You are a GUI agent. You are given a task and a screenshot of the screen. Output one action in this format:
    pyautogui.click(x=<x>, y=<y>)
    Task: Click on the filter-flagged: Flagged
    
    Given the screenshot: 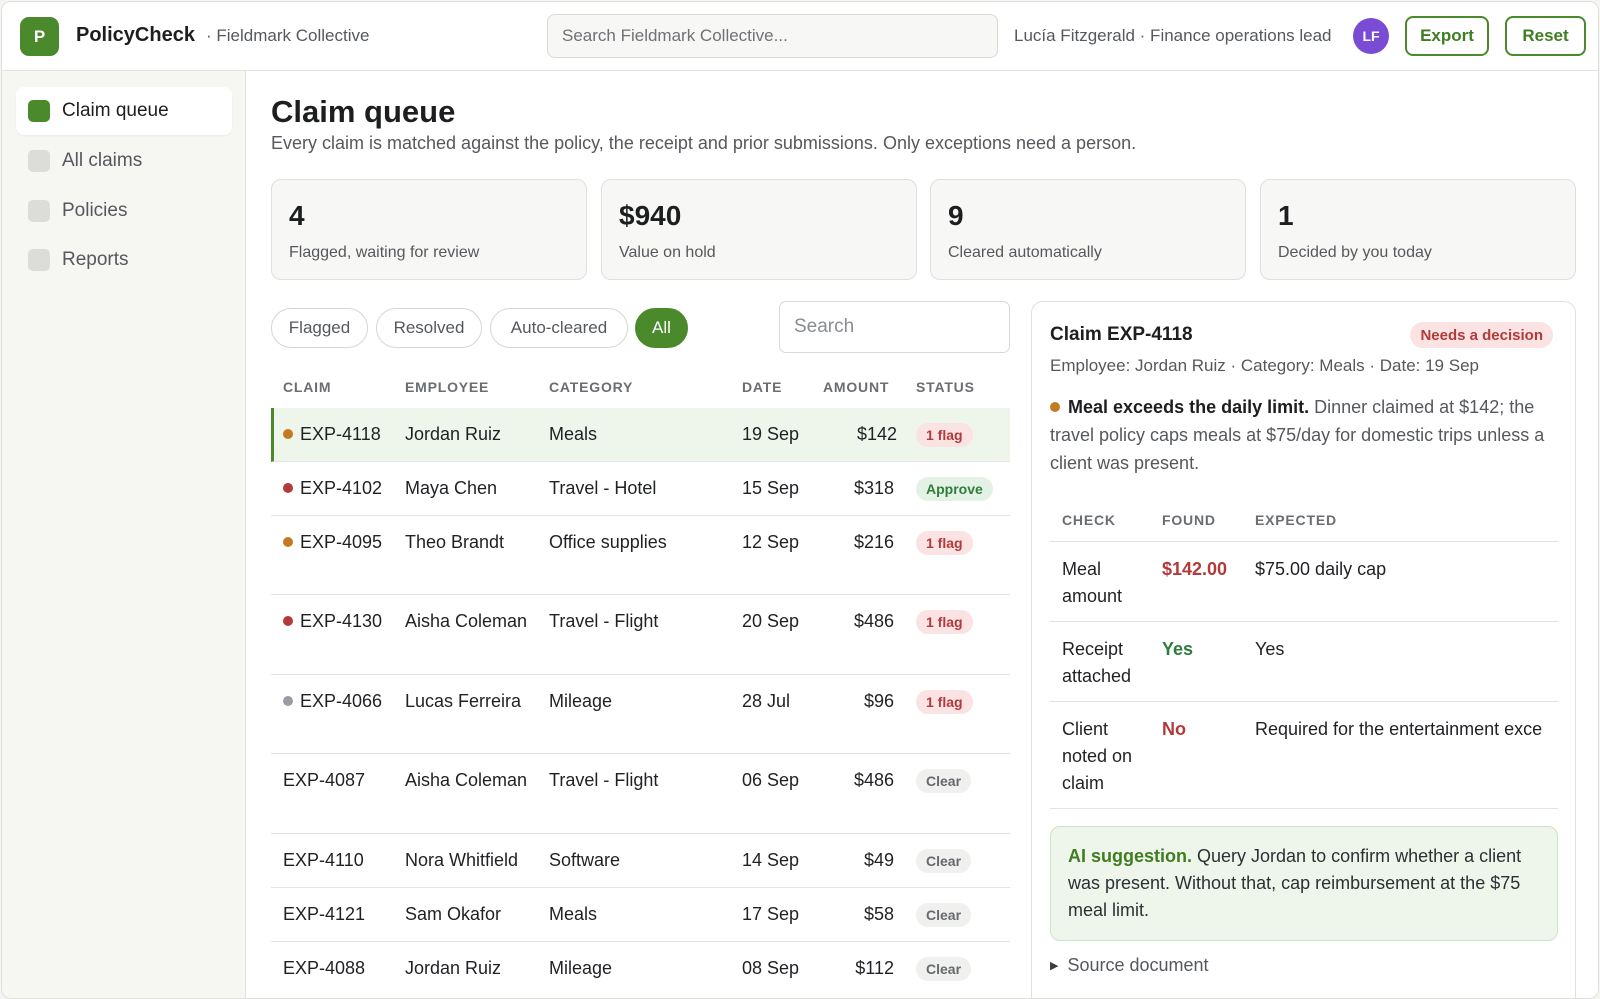 What is the action you would take?
    pyautogui.click(x=319, y=328)
    